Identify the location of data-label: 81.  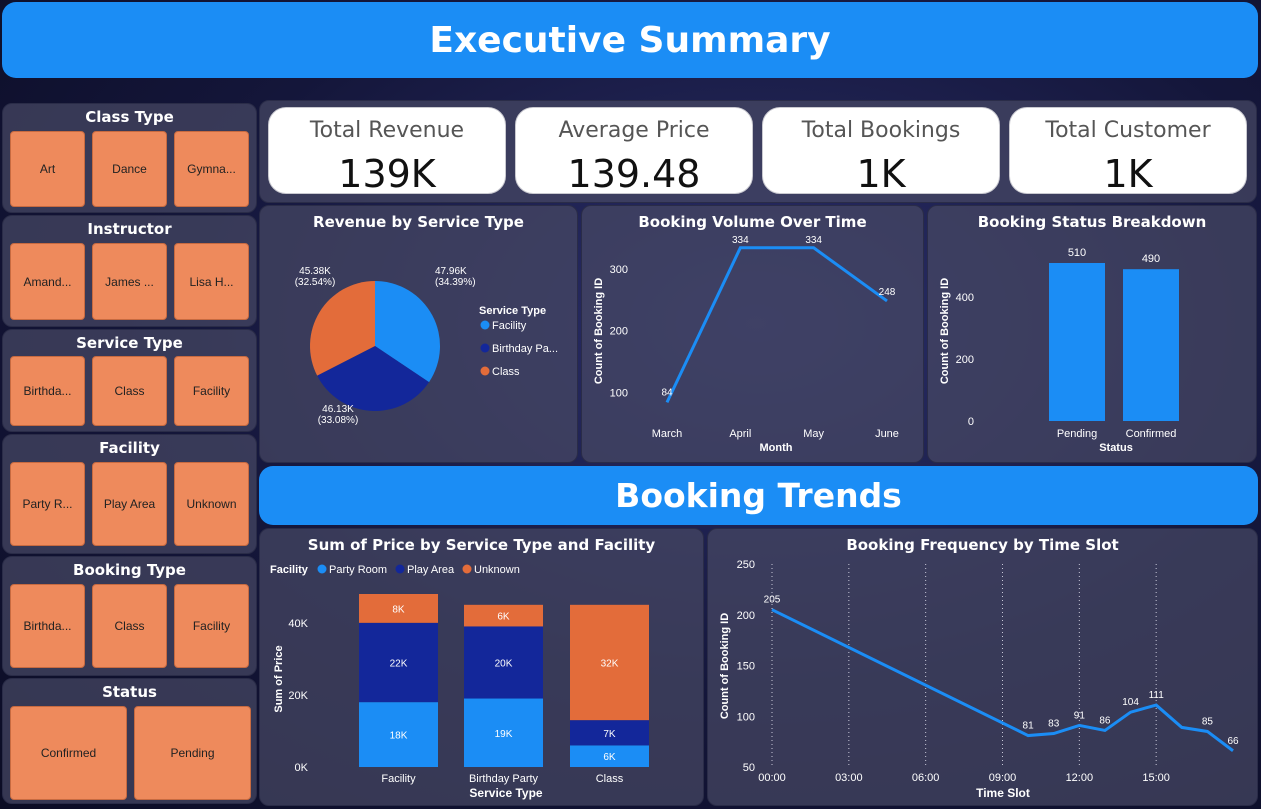
(1029, 726).